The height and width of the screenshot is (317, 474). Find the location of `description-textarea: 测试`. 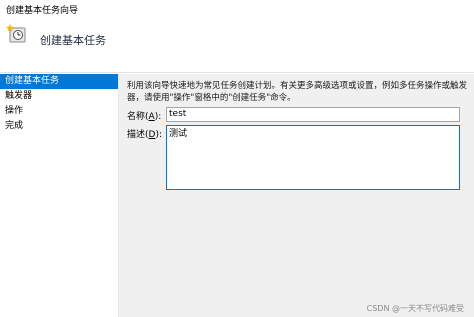

description-textarea: 测试 is located at coordinates (313, 157).